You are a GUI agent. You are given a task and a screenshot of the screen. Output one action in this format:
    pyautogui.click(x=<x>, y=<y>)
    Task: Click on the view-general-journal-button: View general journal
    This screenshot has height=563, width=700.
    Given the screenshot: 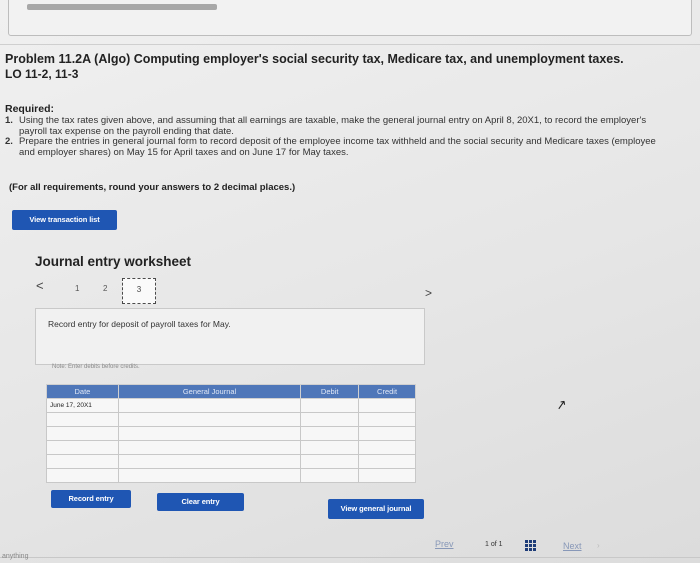 What is the action you would take?
    pyautogui.click(x=376, y=509)
    